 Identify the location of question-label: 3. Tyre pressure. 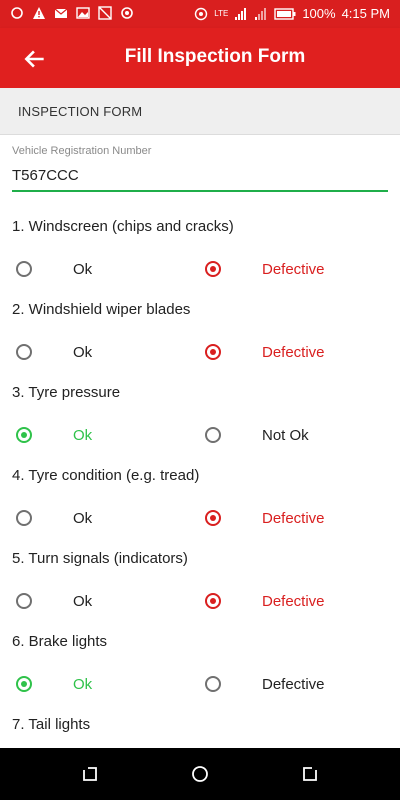
(66, 392).